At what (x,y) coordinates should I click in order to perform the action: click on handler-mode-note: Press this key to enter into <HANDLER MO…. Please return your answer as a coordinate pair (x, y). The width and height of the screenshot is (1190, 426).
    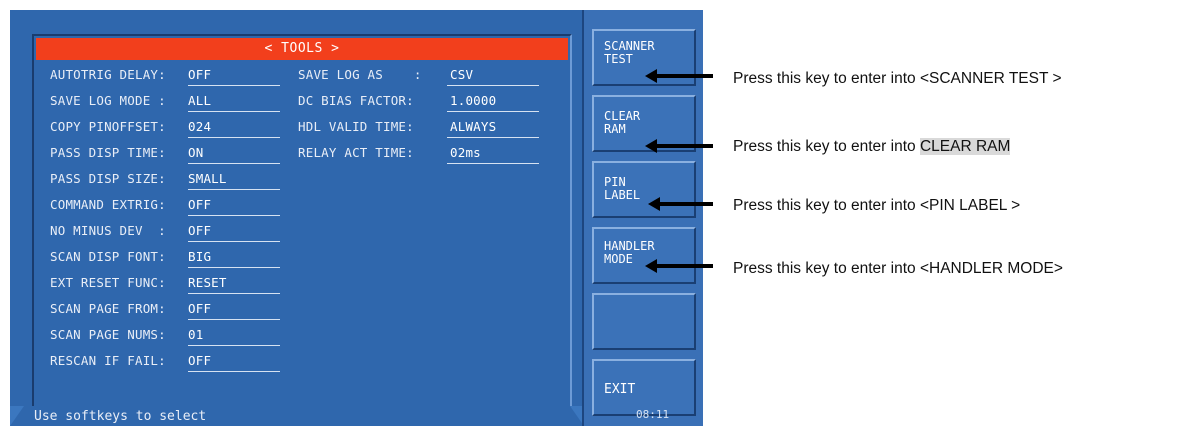
    Looking at the image, I should click on (898, 268).